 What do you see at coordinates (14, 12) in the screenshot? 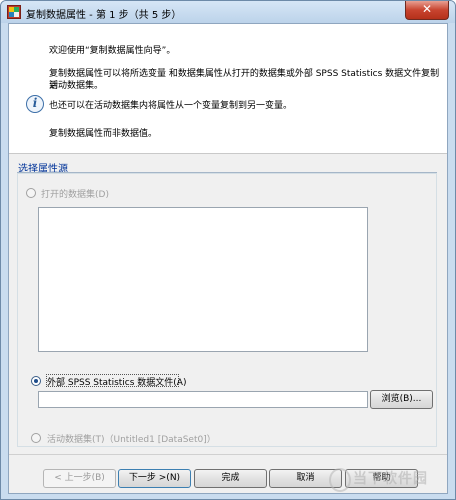
I see `app-icon` at bounding box center [14, 12].